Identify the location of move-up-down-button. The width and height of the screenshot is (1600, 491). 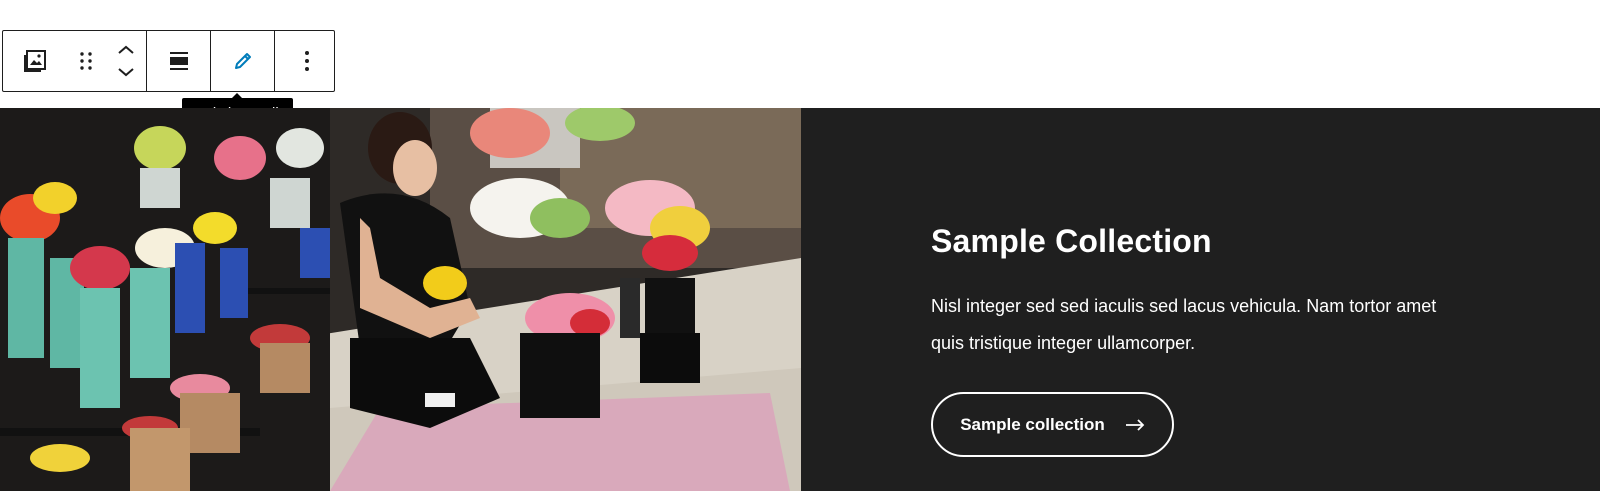
(126, 61).